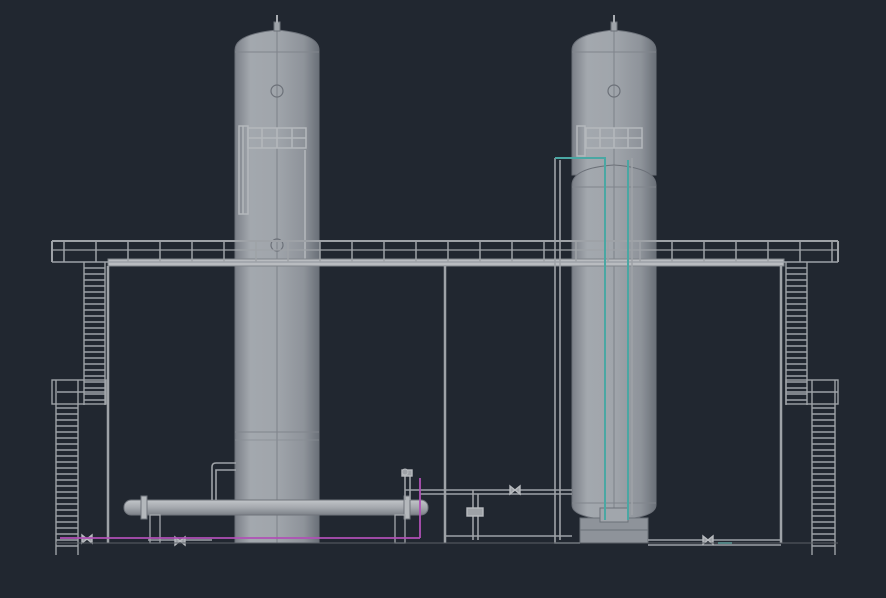 The width and height of the screenshot is (886, 598). Describe the element at coordinates (796, 333) in the screenshot. I see `stair-right-upper` at that location.